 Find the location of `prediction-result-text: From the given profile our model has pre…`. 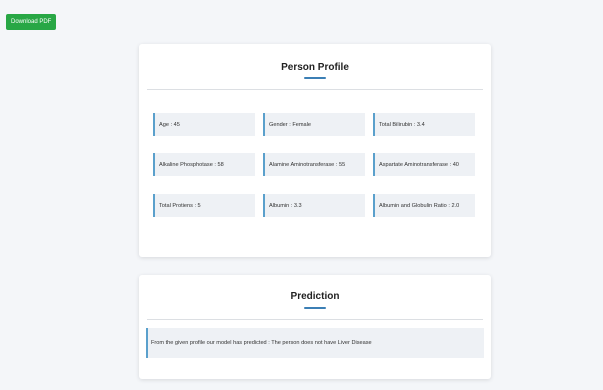

prediction-result-text: From the given profile our model has pre… is located at coordinates (315, 343).